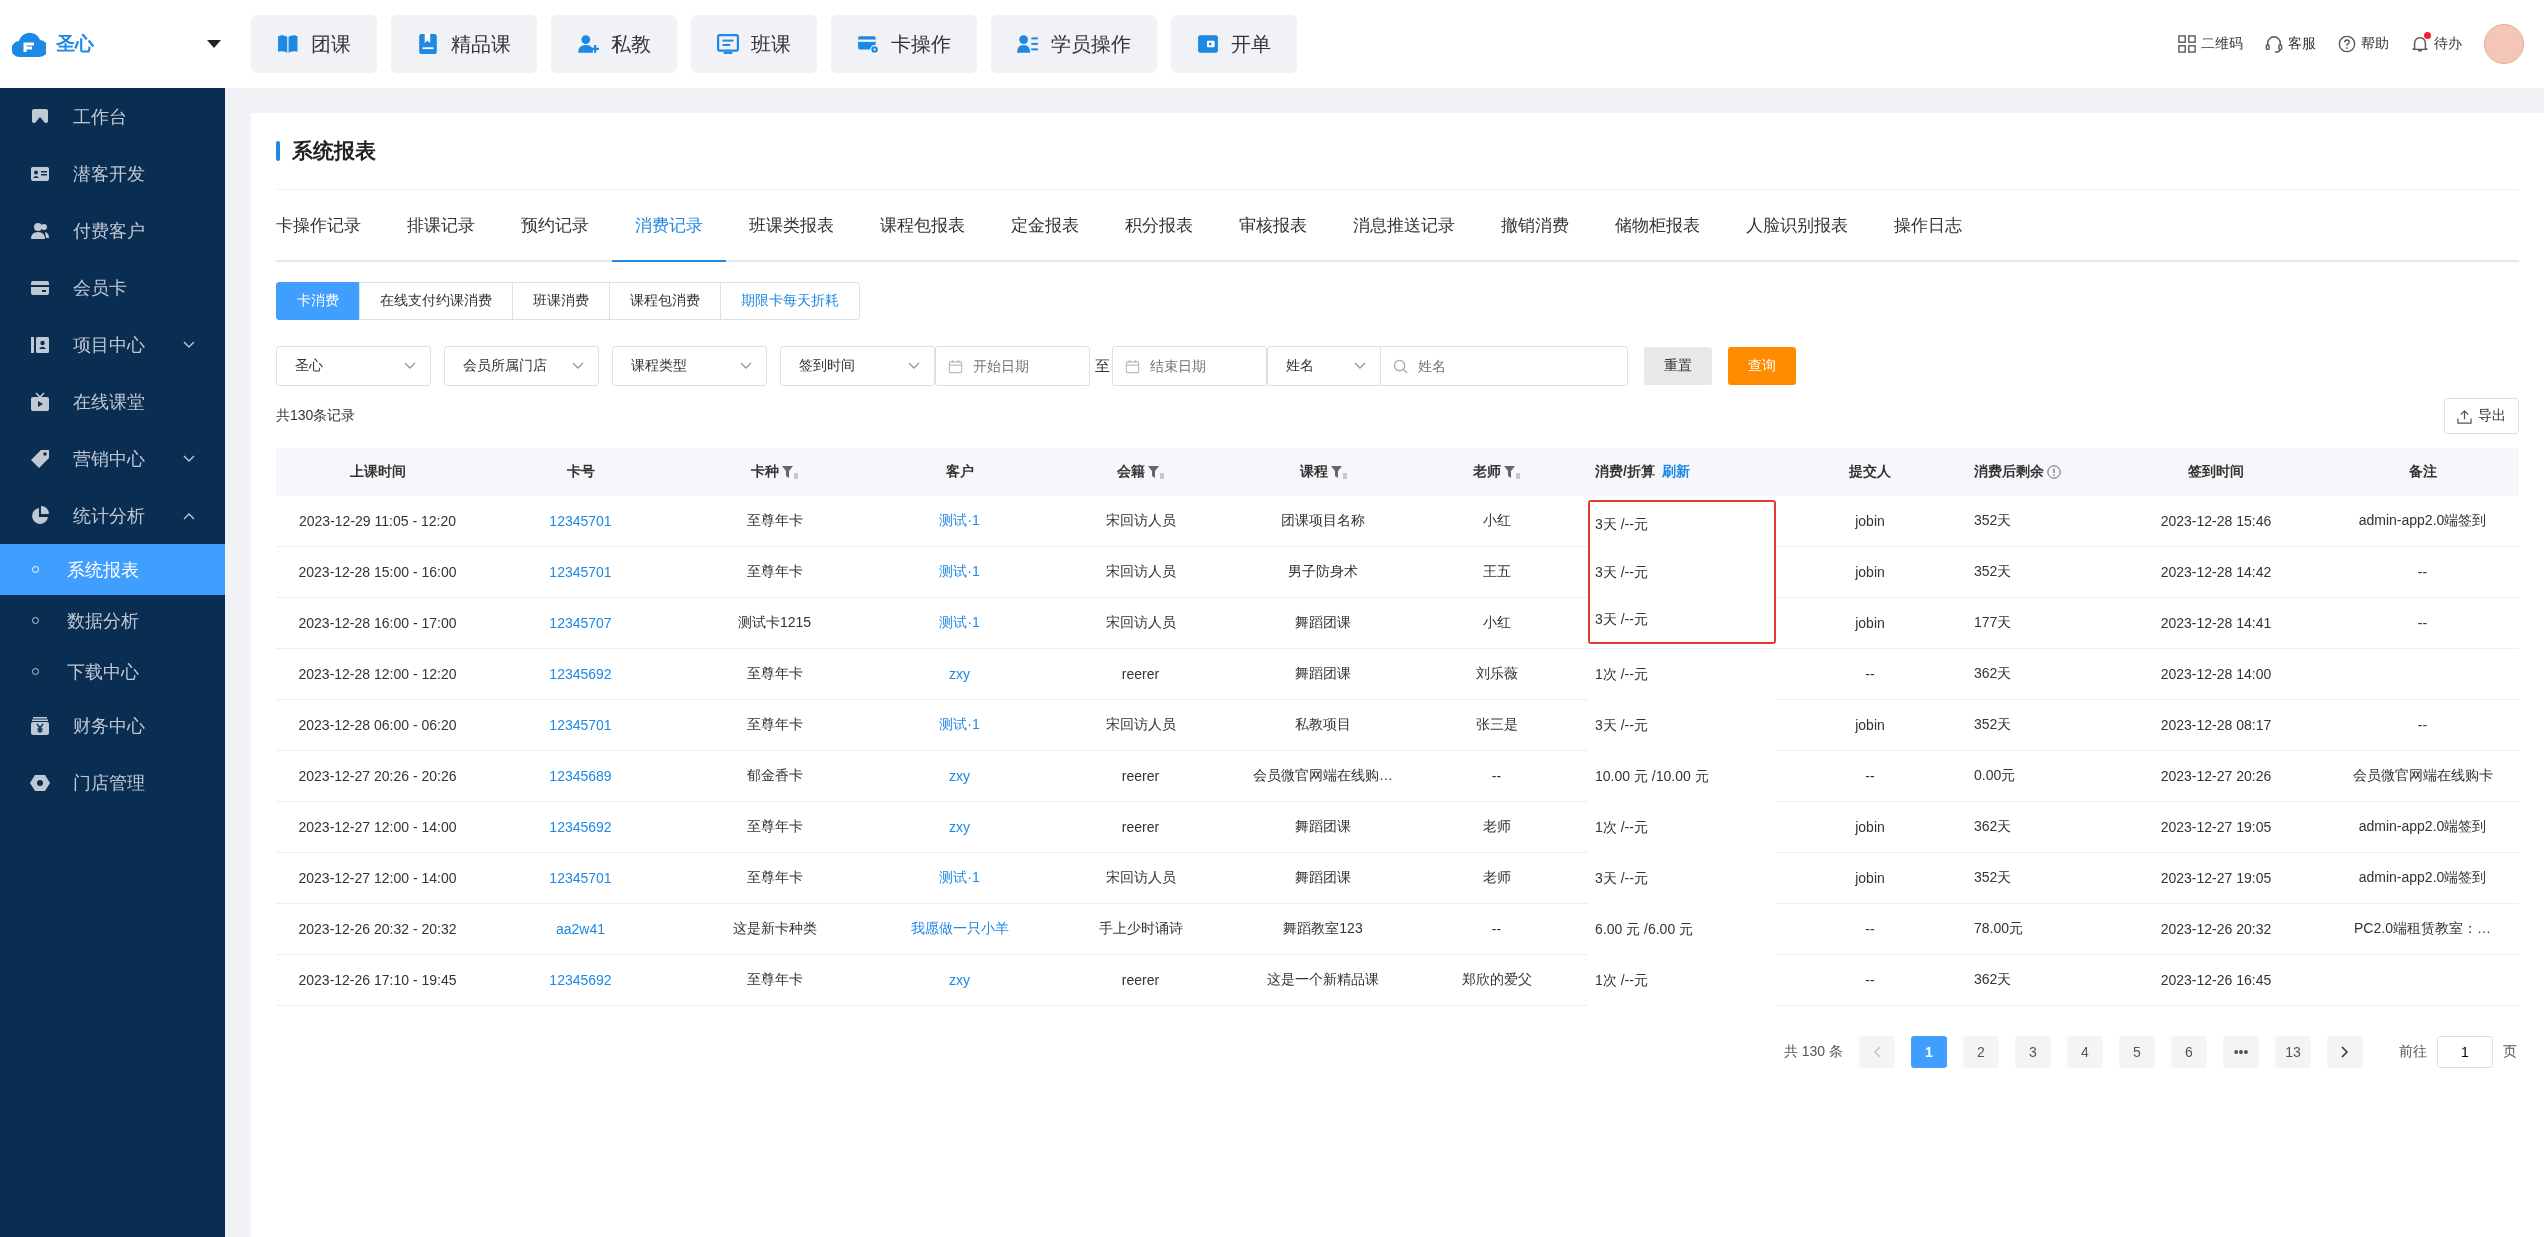 Image resolution: width=2544 pixels, height=1237 pixels. What do you see at coordinates (2465, 1052) in the screenshot?
I see `page-input: 1` at bounding box center [2465, 1052].